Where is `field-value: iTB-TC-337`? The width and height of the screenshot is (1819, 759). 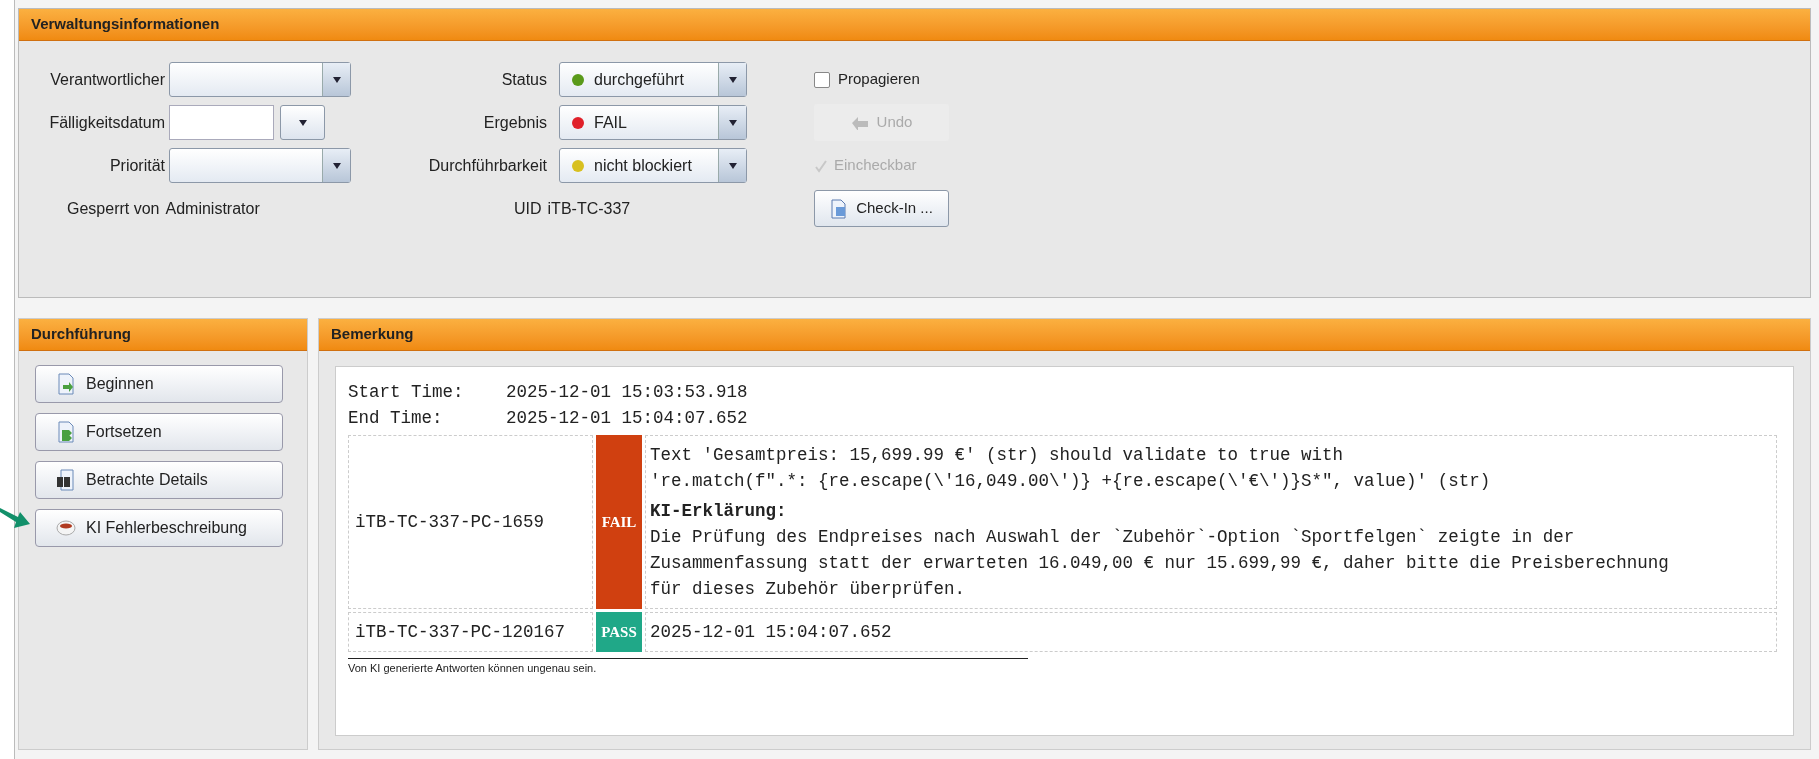 field-value: iTB-TC-337 is located at coordinates (589, 208).